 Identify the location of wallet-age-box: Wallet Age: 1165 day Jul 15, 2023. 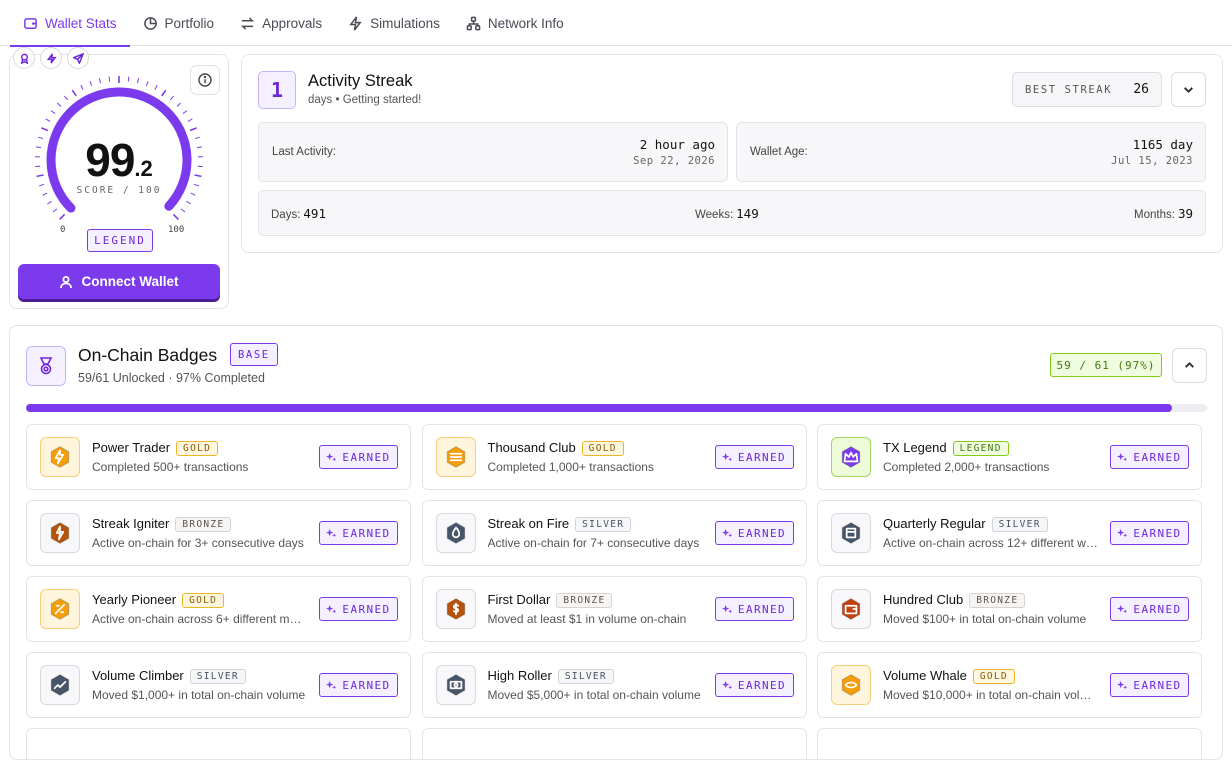
(971, 152).